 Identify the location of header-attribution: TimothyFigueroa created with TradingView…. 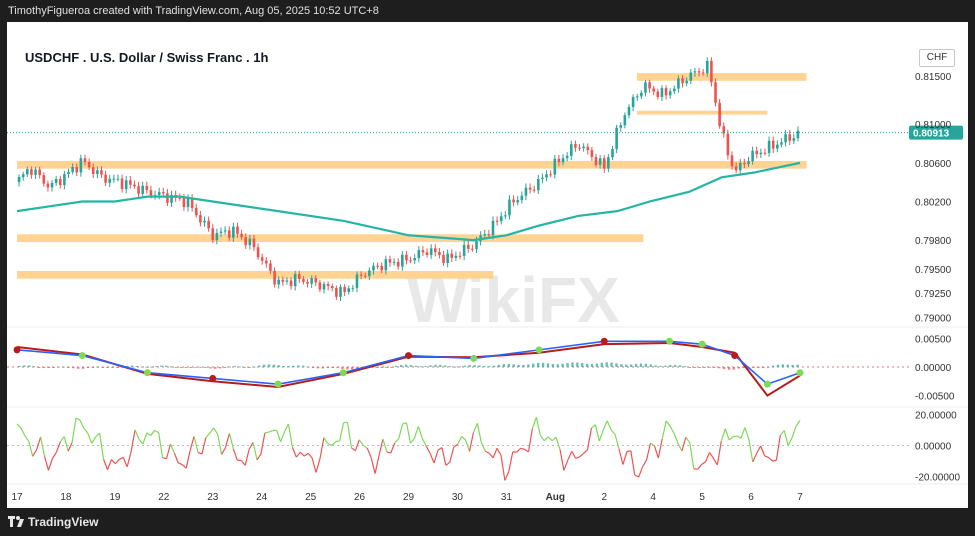
(487, 11).